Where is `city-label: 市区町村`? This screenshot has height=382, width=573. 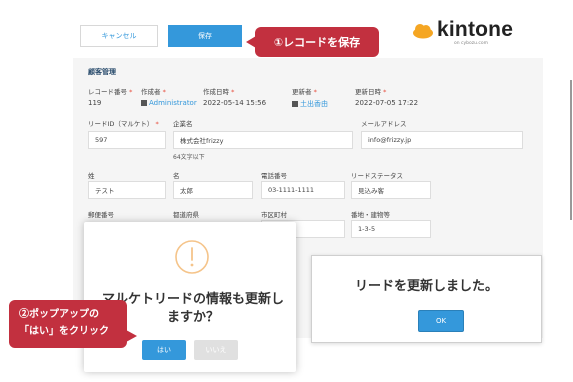
city-label: 市区町村 is located at coordinates (274, 215).